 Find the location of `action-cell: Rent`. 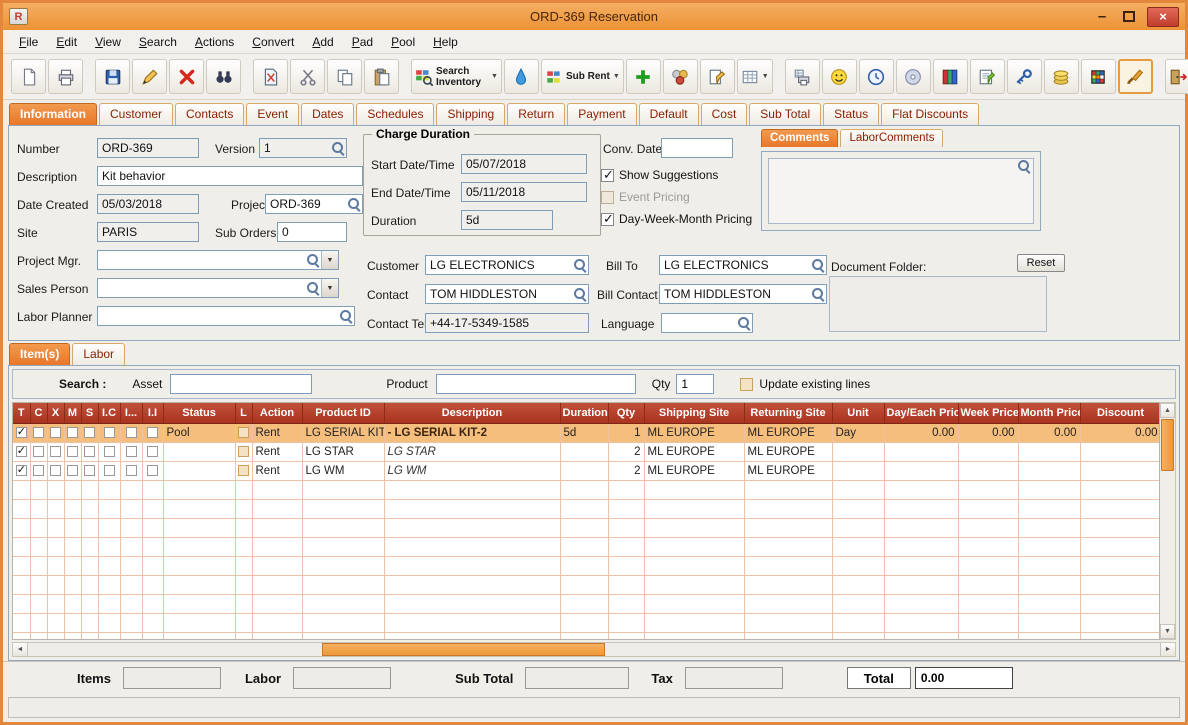

action-cell: Rent is located at coordinates (277, 452).